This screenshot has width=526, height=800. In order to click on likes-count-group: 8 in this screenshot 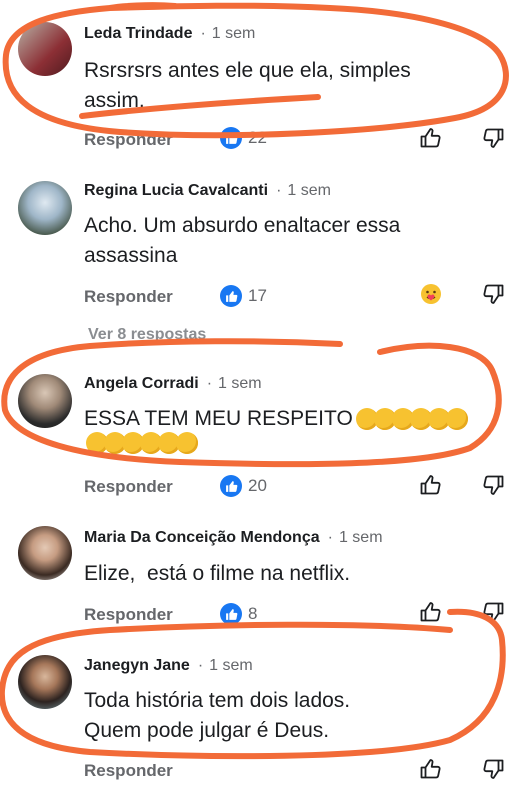, I will do `click(238, 614)`.